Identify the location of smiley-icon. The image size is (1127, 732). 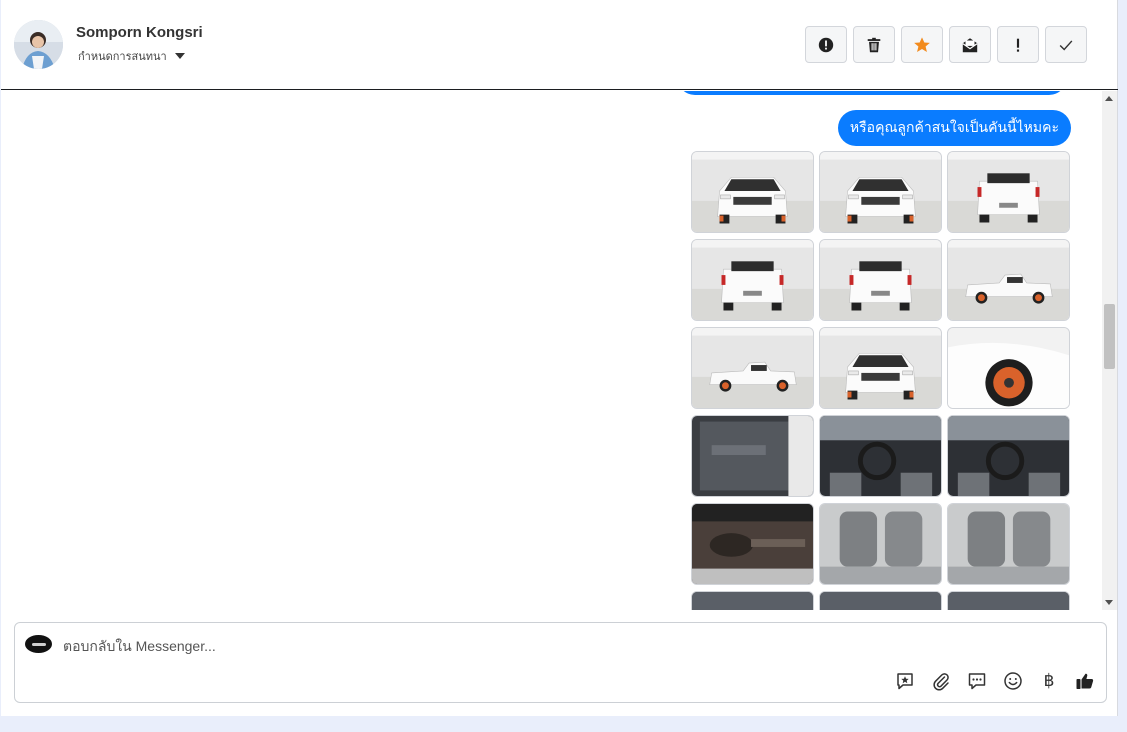
(1013, 681).